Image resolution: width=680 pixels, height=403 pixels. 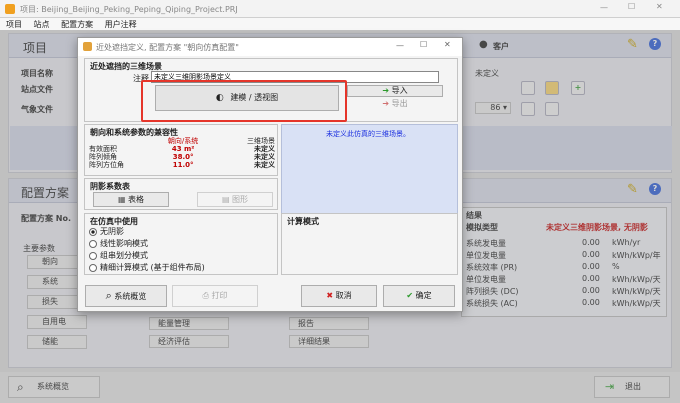 I want to click on shading-table-label: 阴影系数表, so click(x=110, y=186).